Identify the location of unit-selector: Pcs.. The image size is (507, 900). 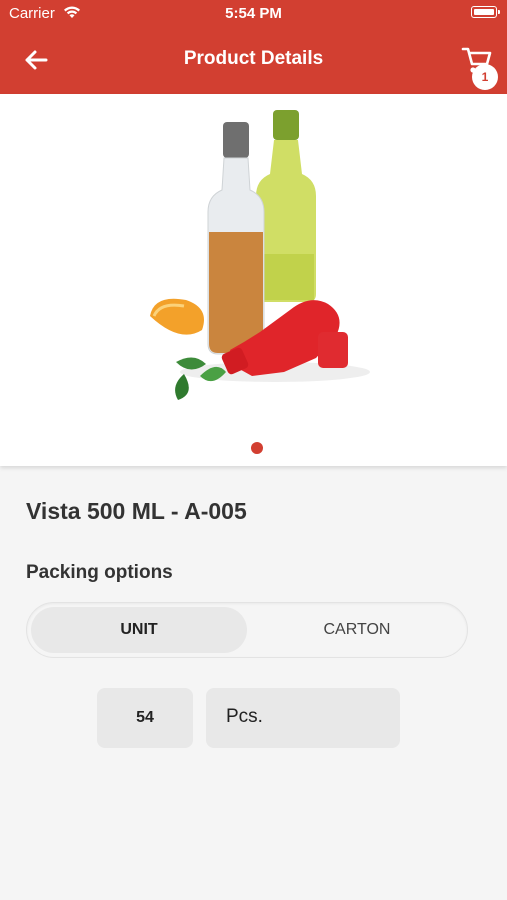
(303, 718).